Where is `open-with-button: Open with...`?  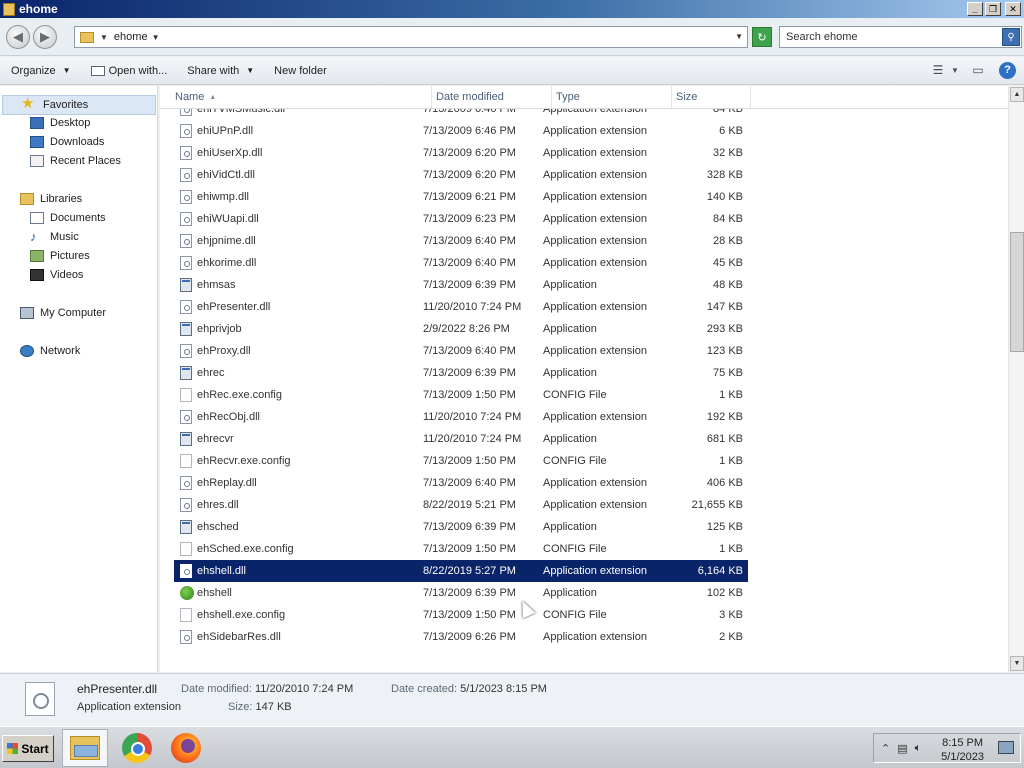
open-with-button: Open with... is located at coordinates (128, 71).